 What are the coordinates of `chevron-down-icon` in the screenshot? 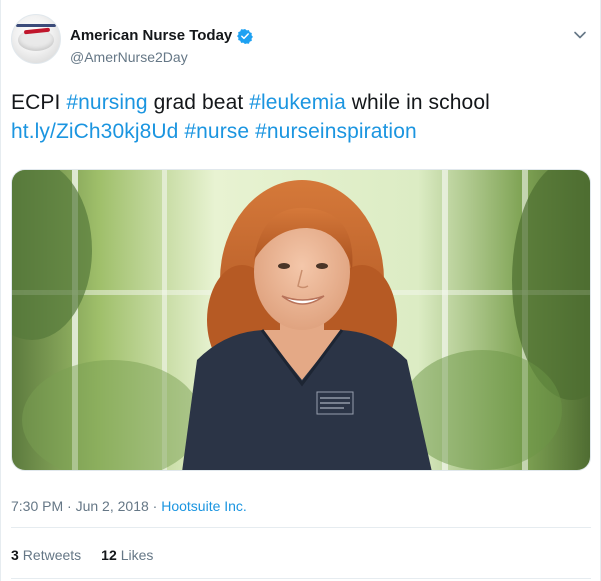 It's located at (580, 35).